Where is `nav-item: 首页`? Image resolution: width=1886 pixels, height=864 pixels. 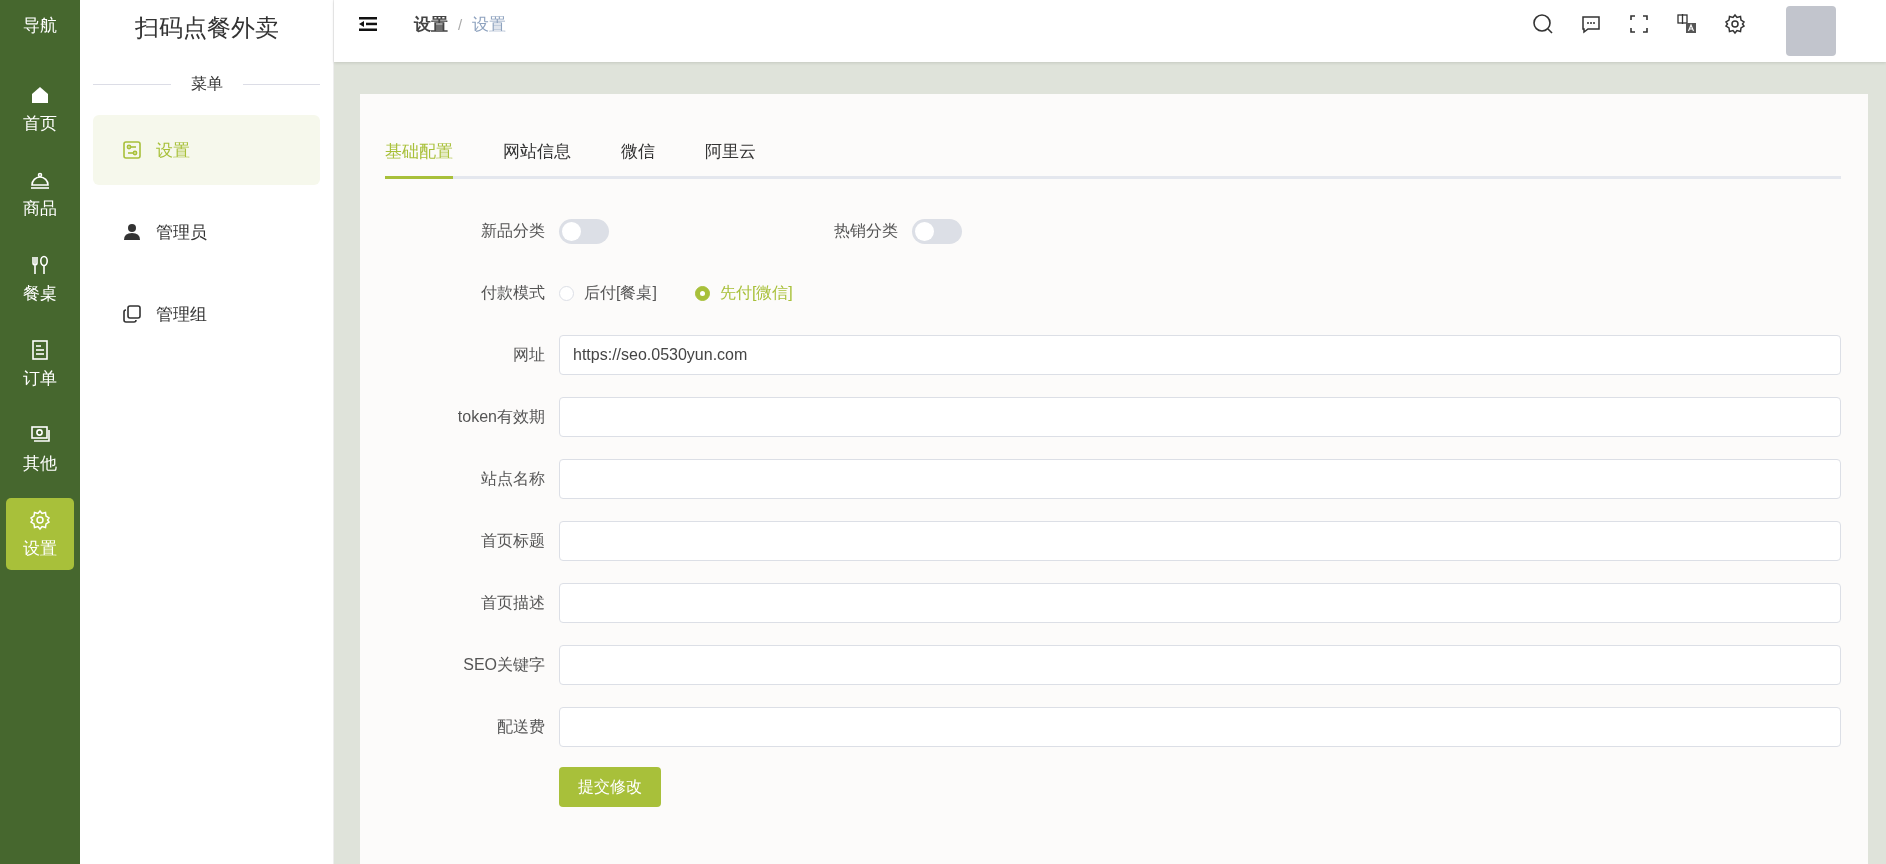 nav-item: 首页 is located at coordinates (40, 109).